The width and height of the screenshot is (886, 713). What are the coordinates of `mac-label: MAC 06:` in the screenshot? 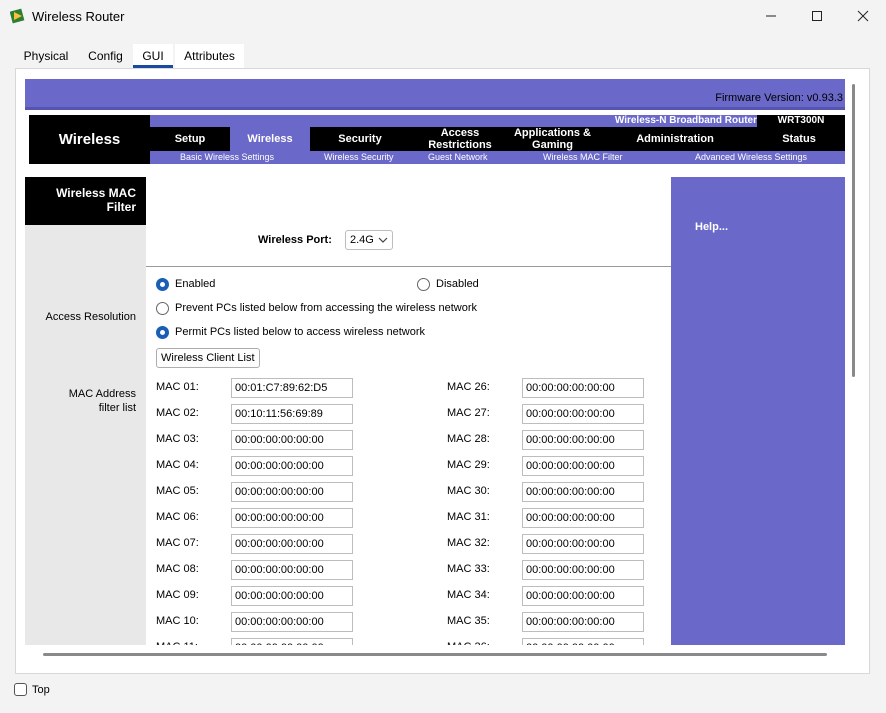 It's located at (177, 517).